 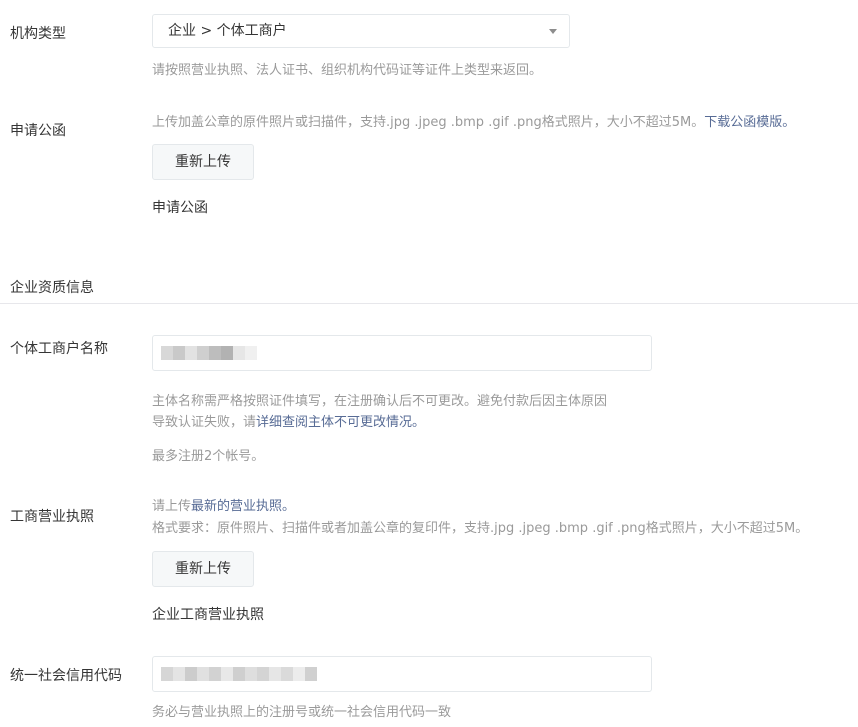 I want to click on org-type-selected-value: 企业 > 个体工商户, so click(x=227, y=31).